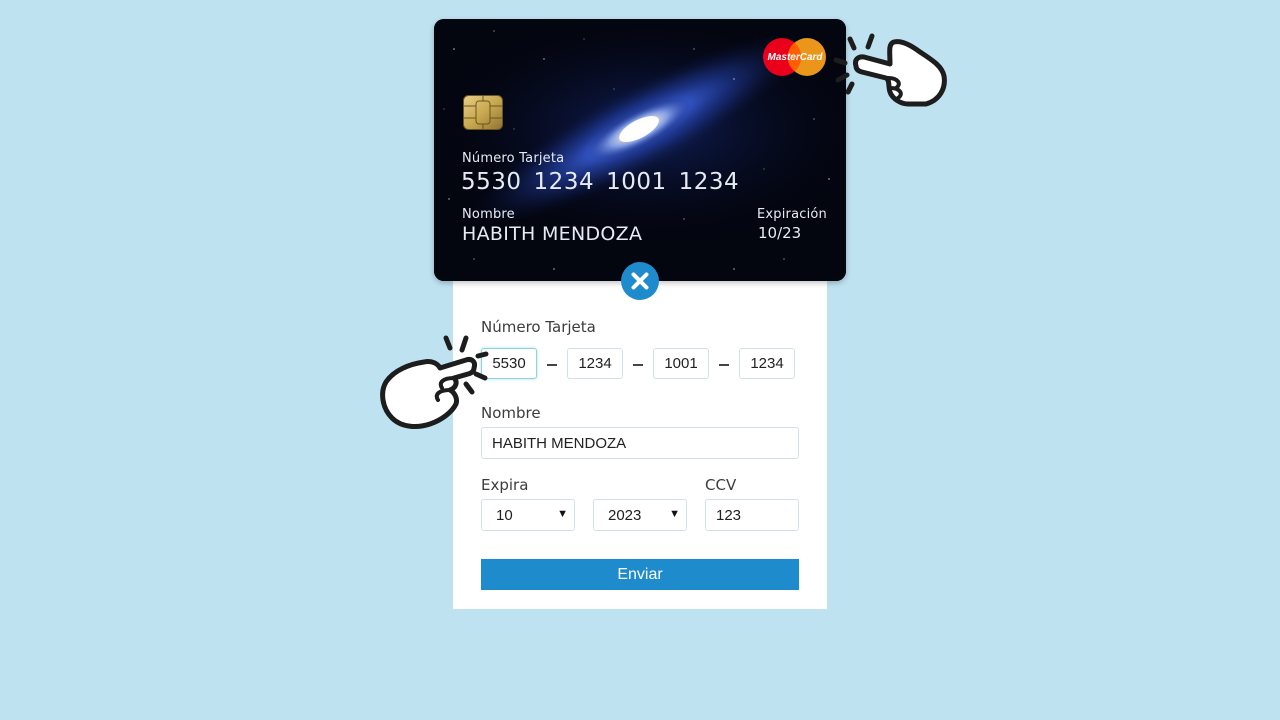 This screenshot has width=1280, height=720. I want to click on card-expiry-label: Expiración, so click(791, 214).